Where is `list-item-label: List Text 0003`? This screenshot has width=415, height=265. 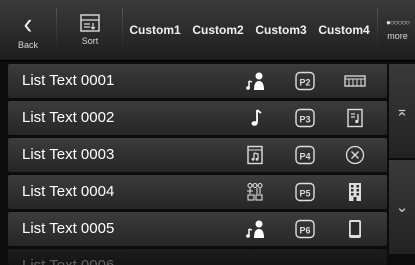 list-item-label: List Text 0003 is located at coordinates (68, 154).